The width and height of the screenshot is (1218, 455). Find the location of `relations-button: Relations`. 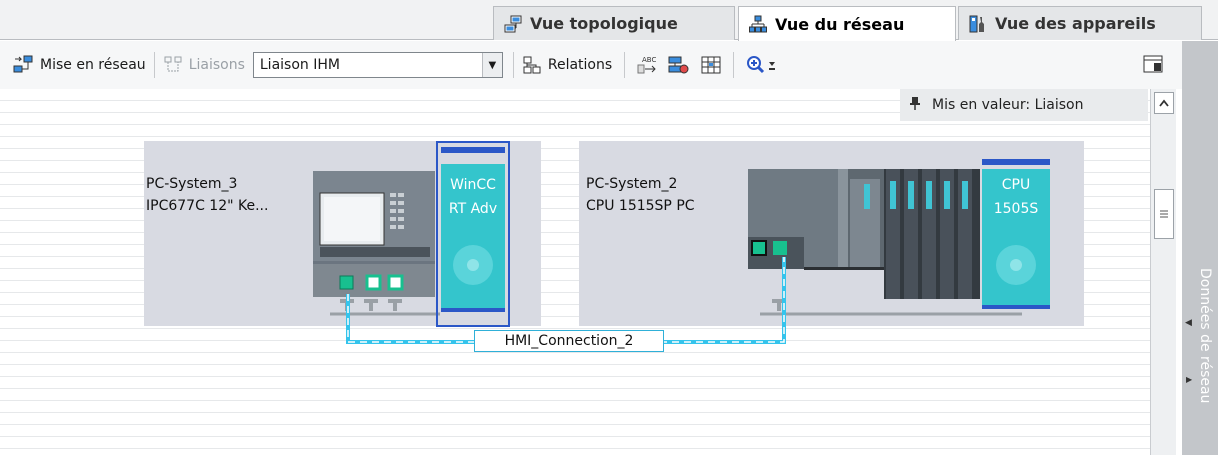

relations-button: Relations is located at coordinates (567, 65).